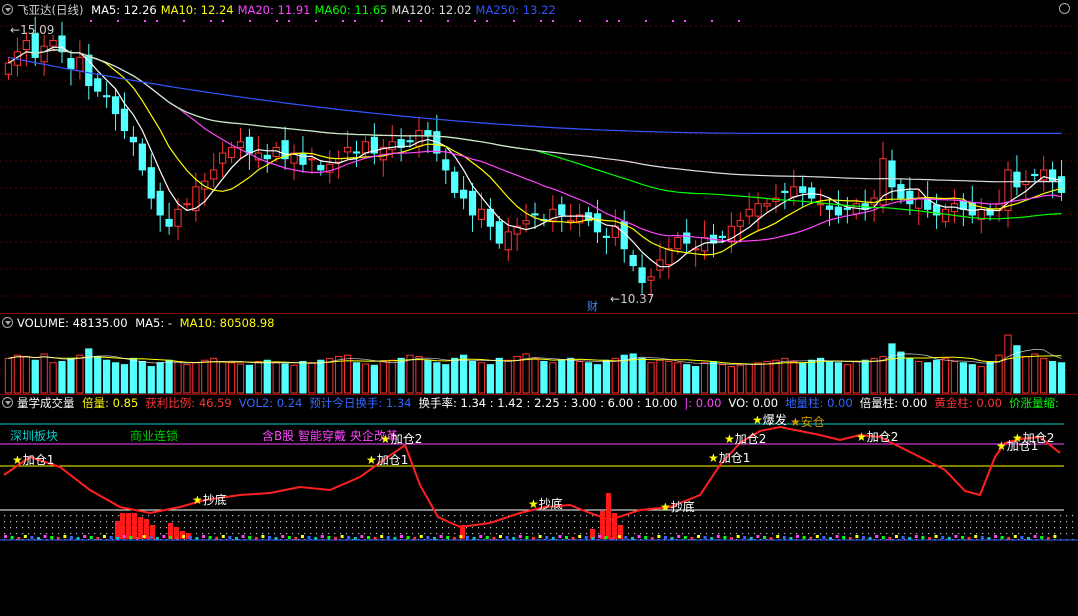  What do you see at coordinates (7, 9) in the screenshot?
I see `panel-menu-icon` at bounding box center [7, 9].